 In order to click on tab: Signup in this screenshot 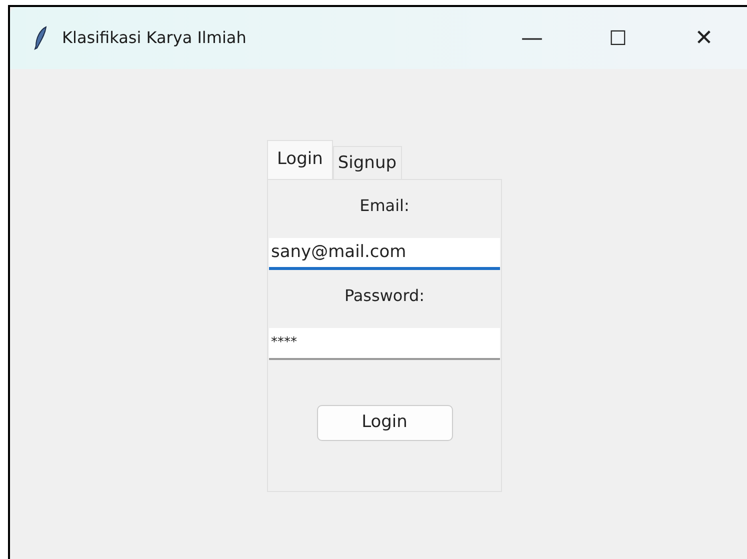, I will do `click(367, 162)`.